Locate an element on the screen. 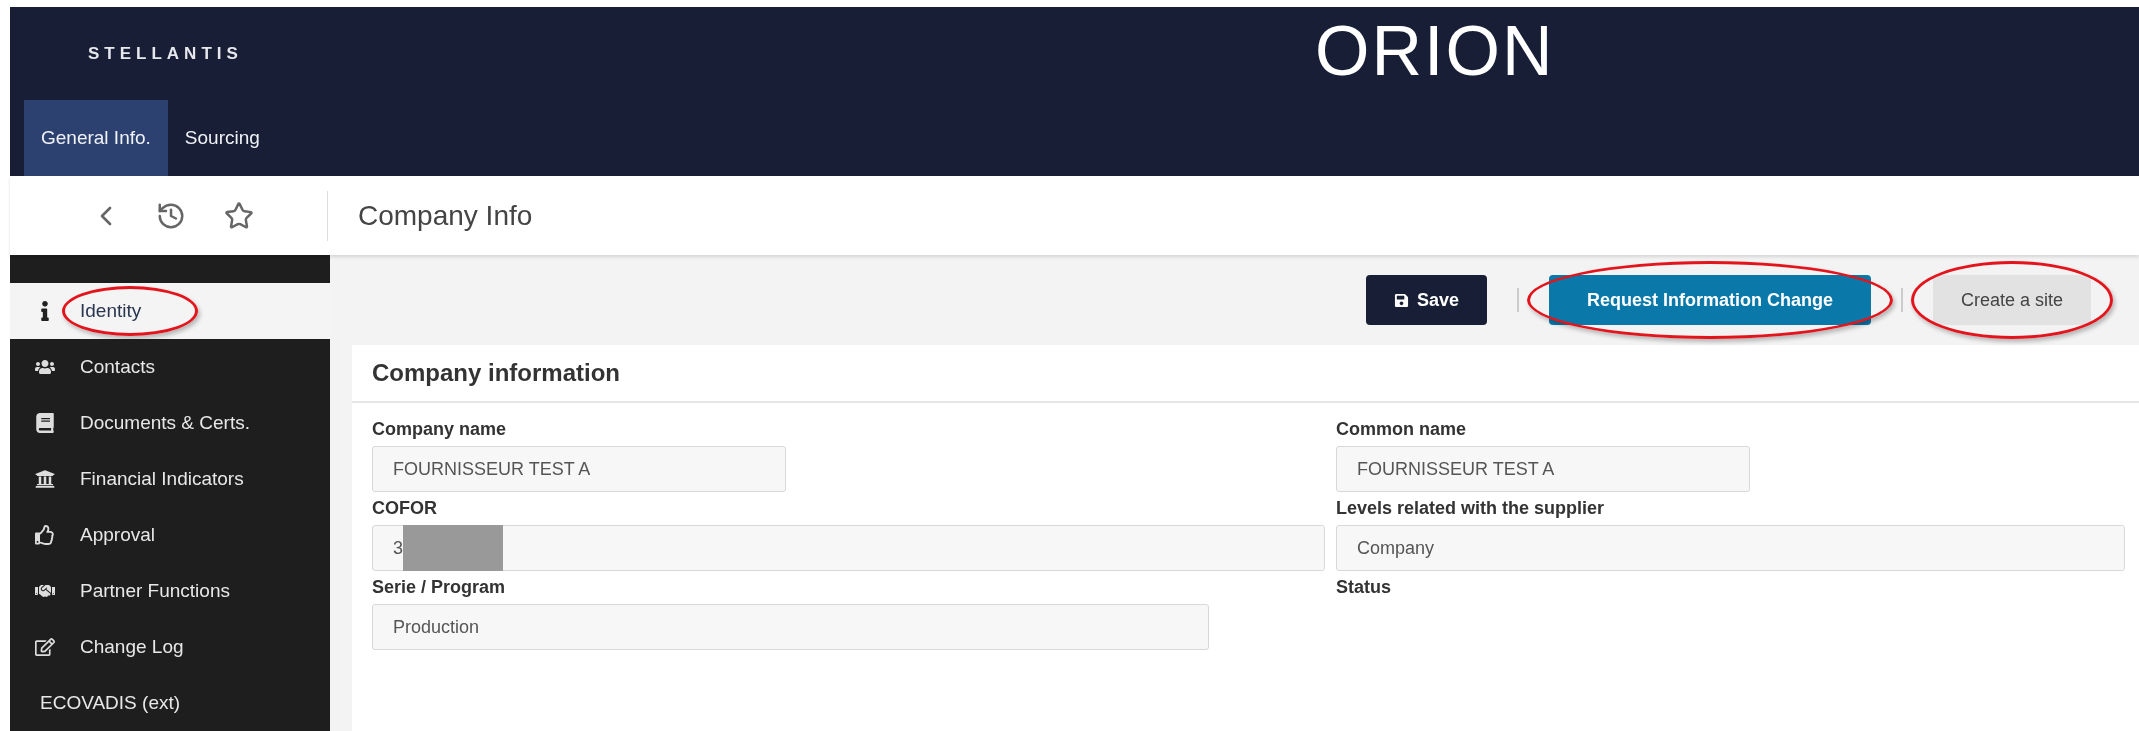 Image resolution: width=2139 pixels, height=731 pixels. sidebar-item: Identity is located at coordinates (170, 311).